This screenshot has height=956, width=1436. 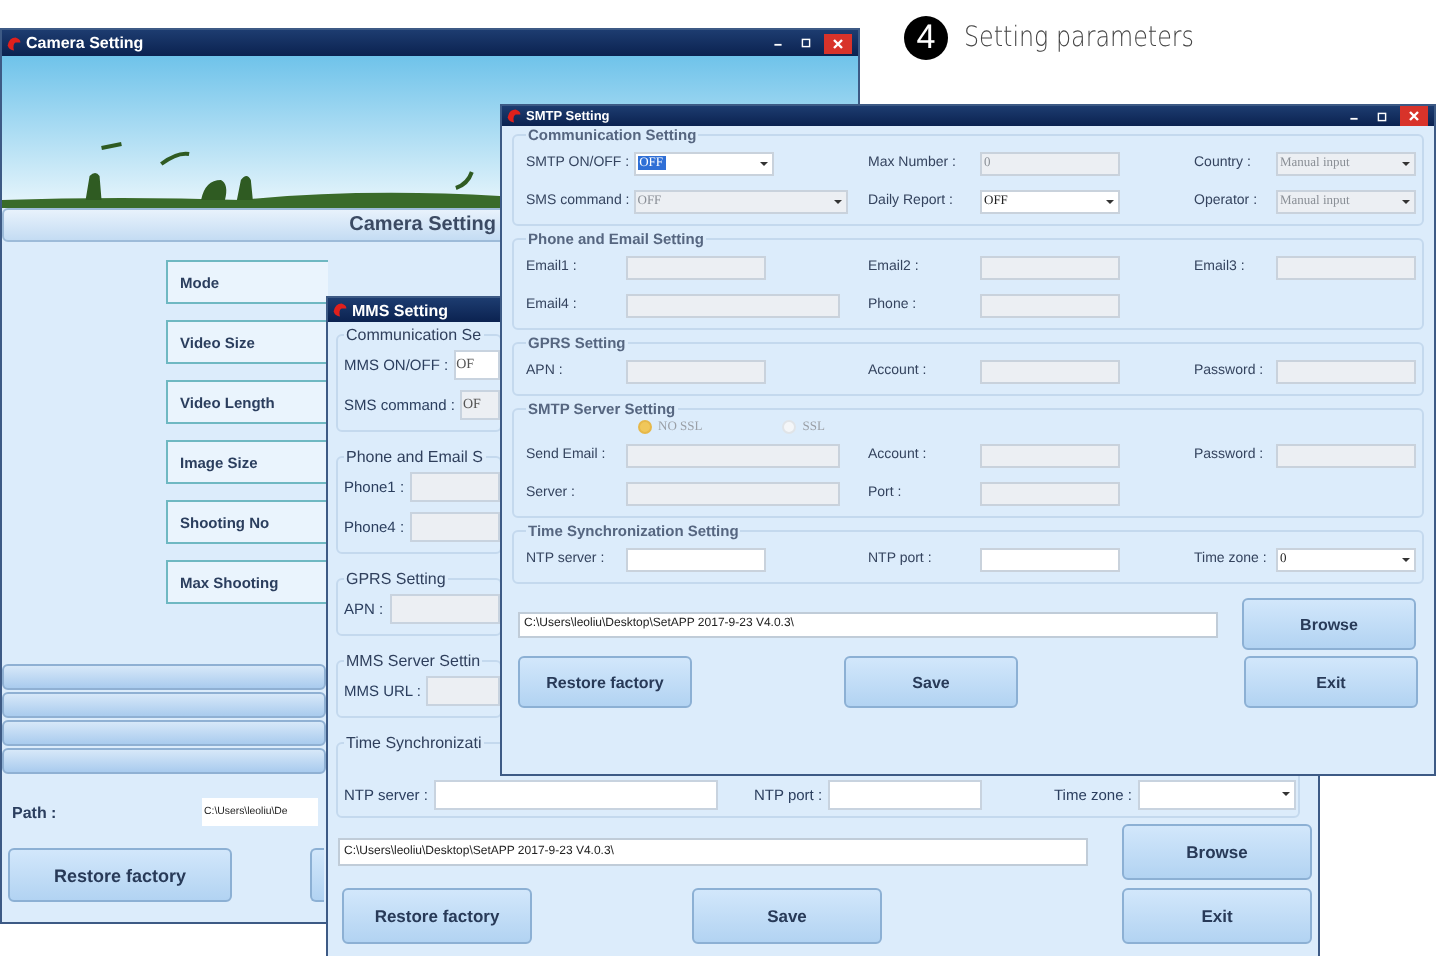 I want to click on group-title: Time Synchronizati, so click(x=414, y=743).